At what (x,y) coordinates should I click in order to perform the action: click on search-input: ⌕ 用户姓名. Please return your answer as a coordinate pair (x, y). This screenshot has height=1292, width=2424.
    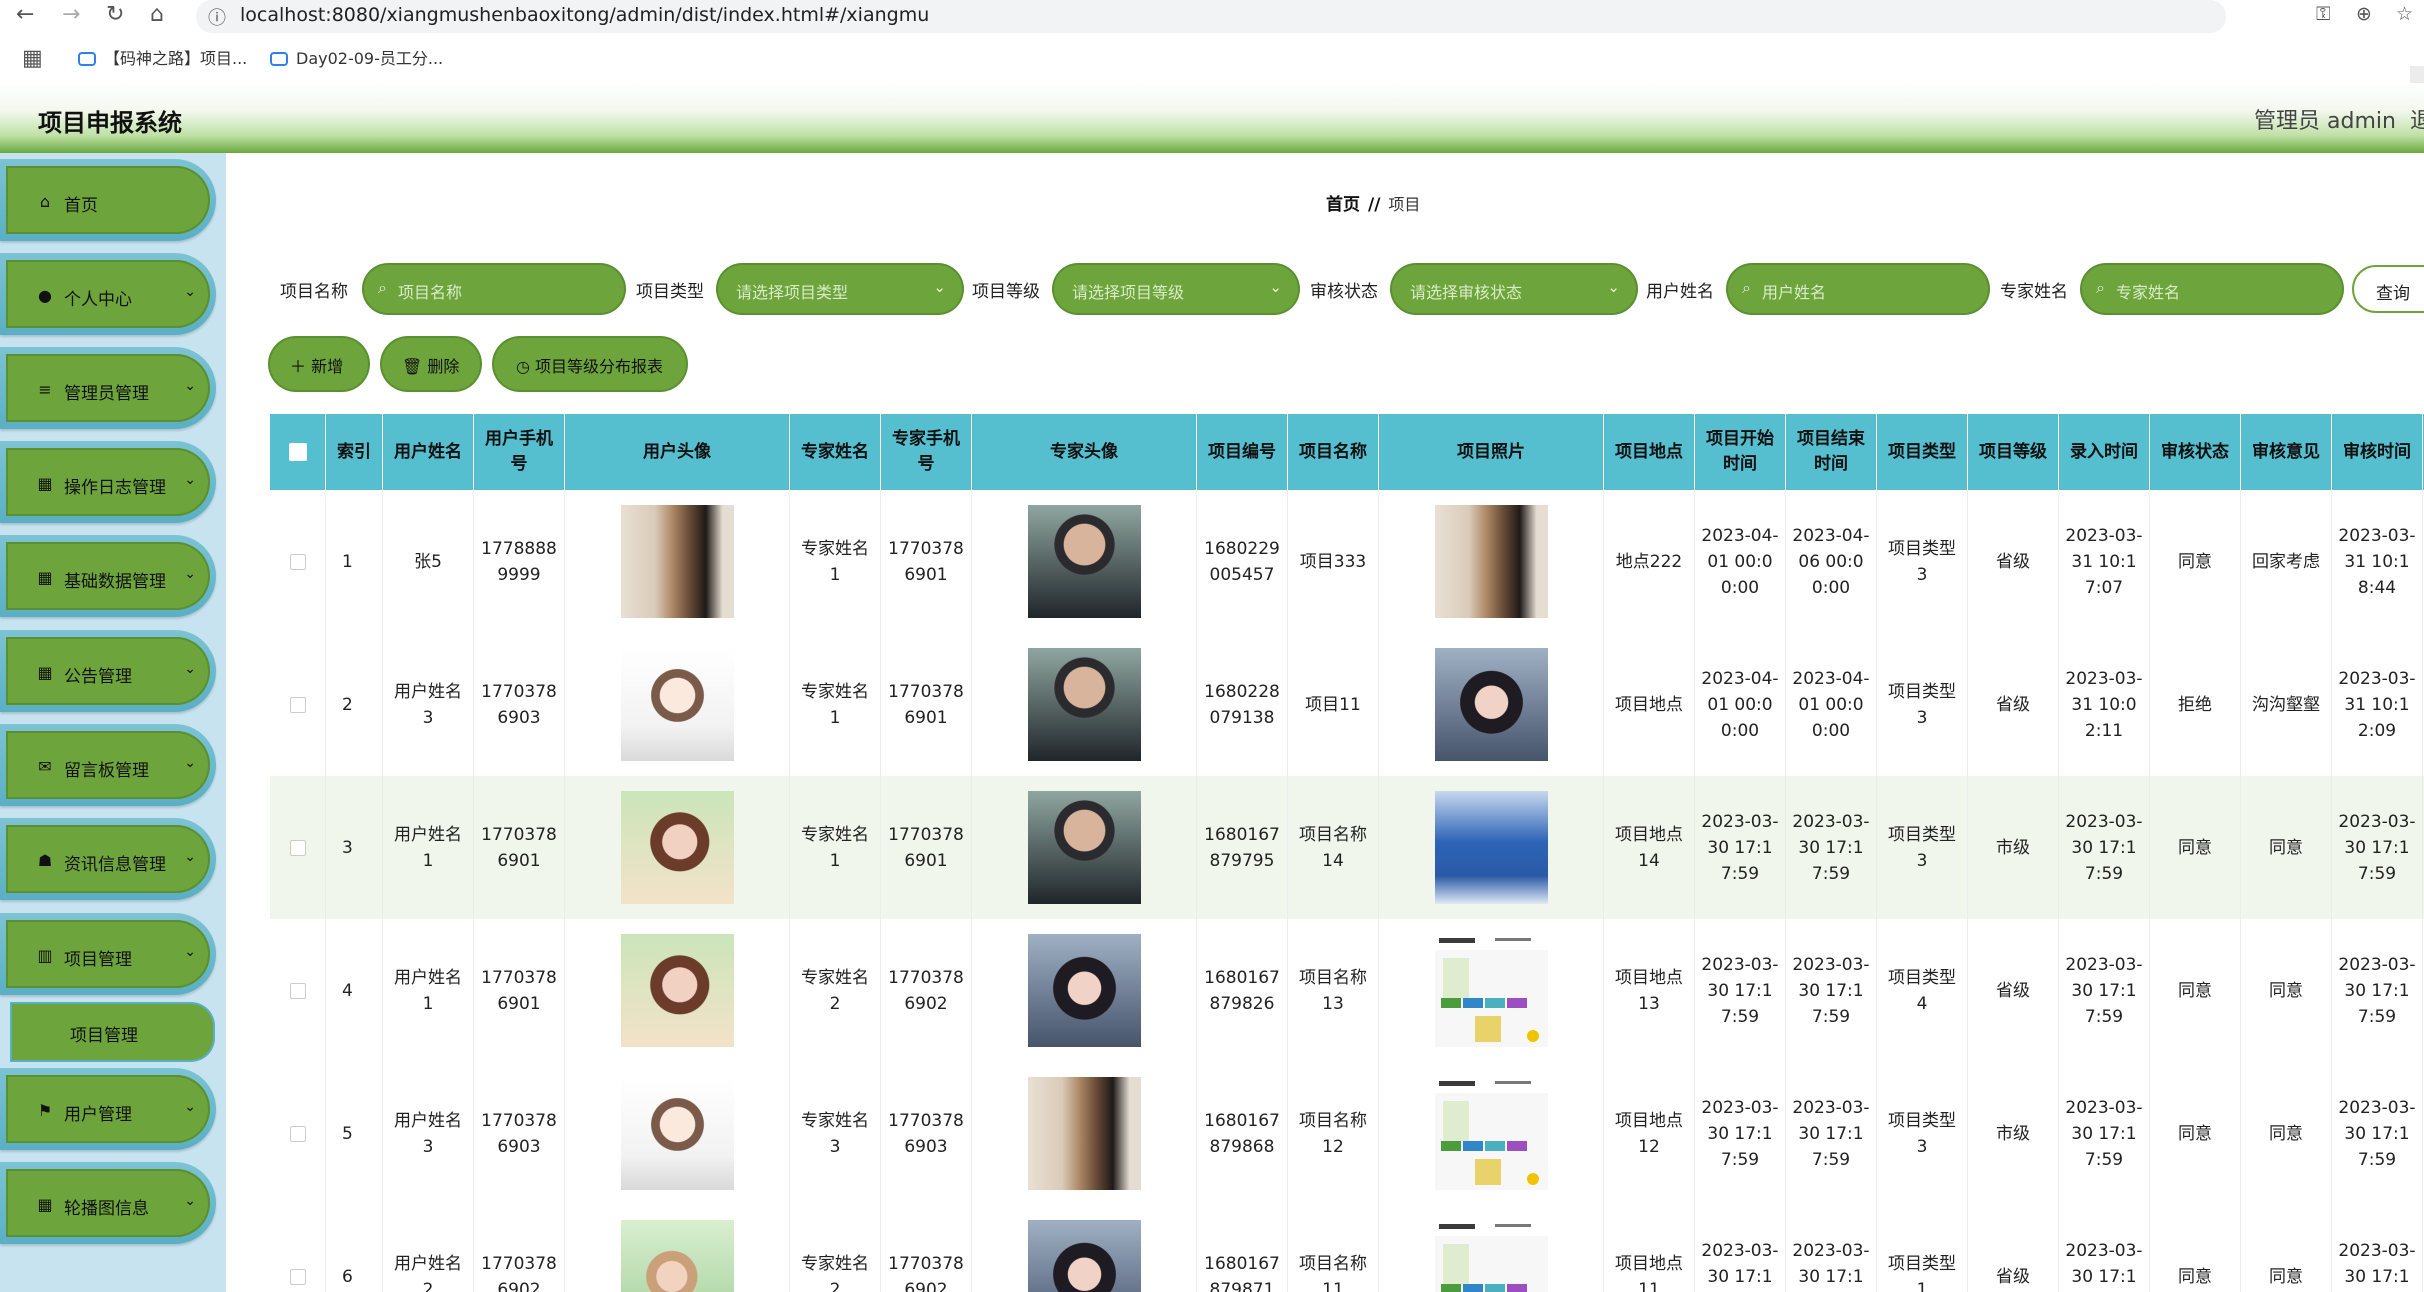
    Looking at the image, I should click on (1858, 289).